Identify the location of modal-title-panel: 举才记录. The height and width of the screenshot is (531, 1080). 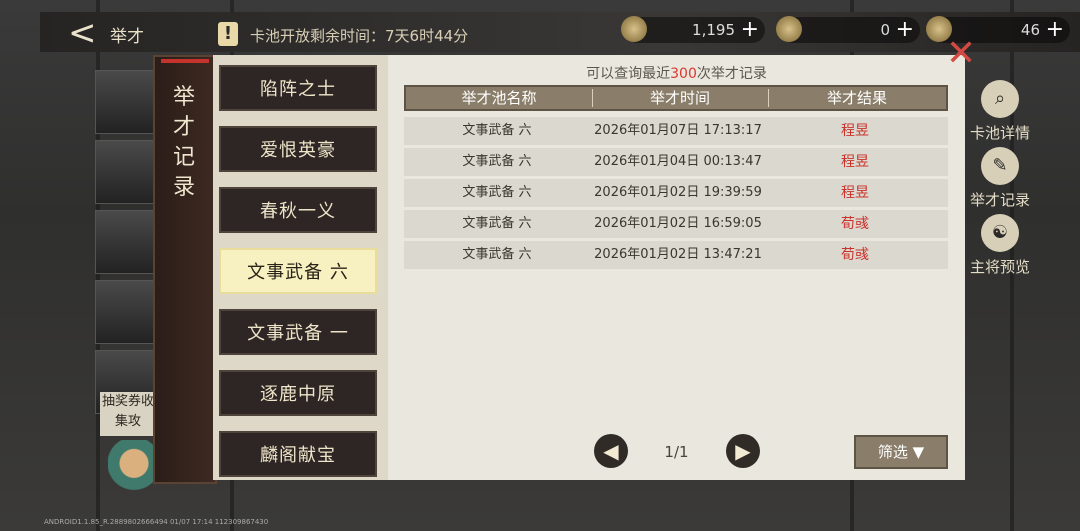
(185, 269).